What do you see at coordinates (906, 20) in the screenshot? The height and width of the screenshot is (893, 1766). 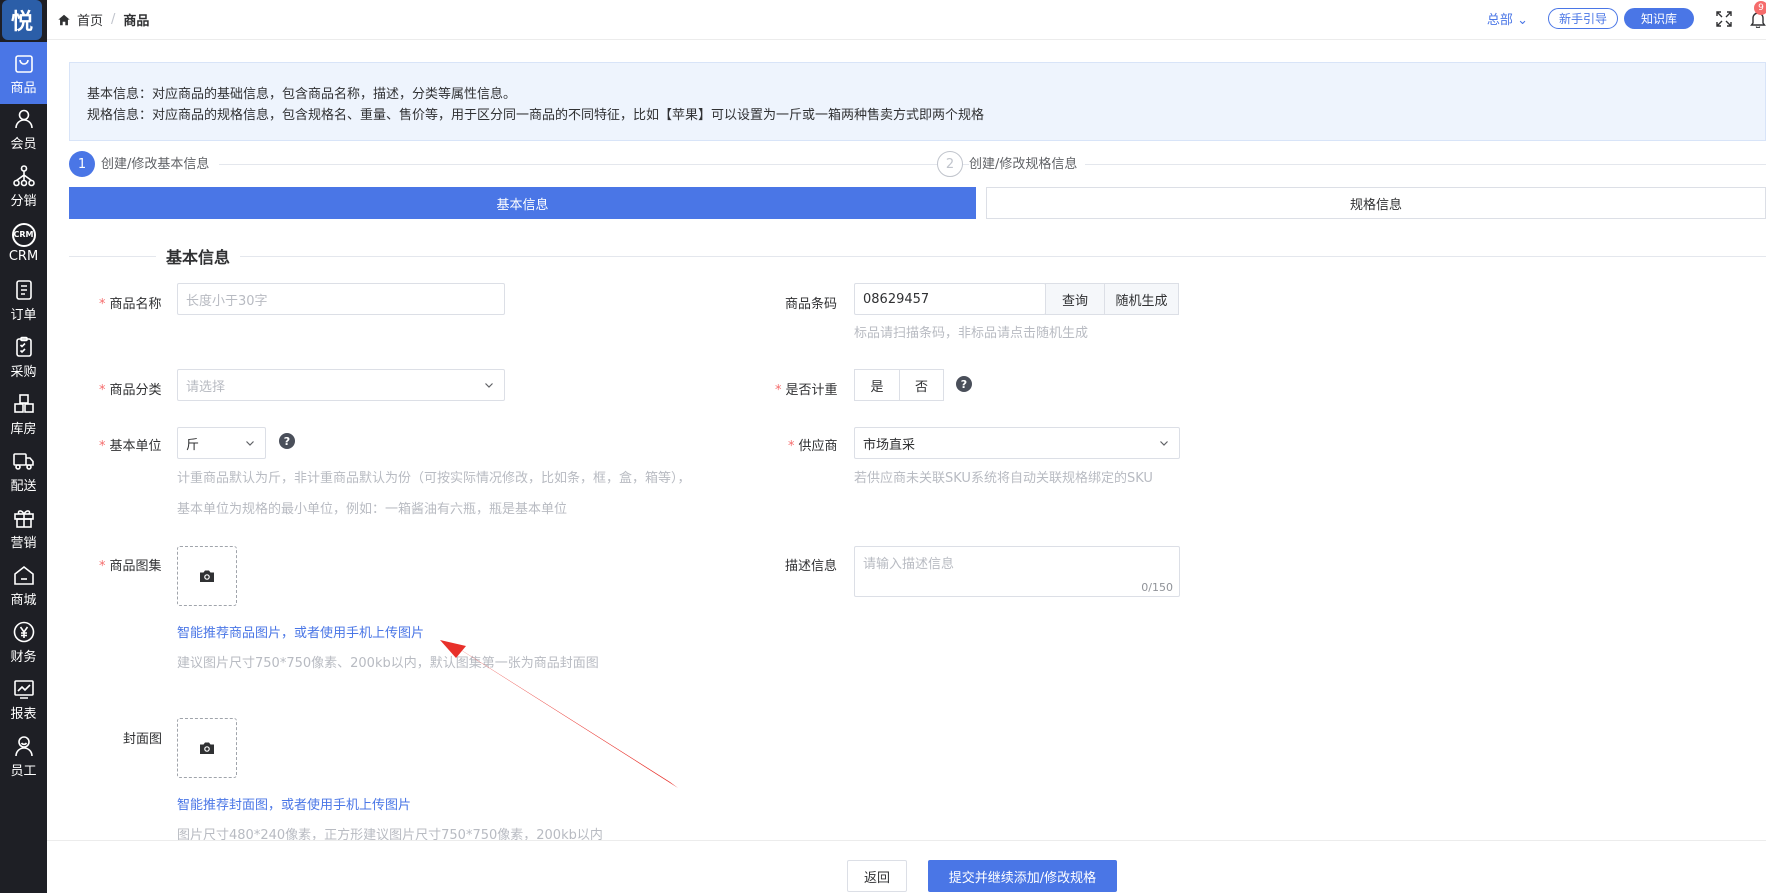 I see `top-bar: 首页 / 商品 总部 ⌄ 新手引导 知识库 9` at bounding box center [906, 20].